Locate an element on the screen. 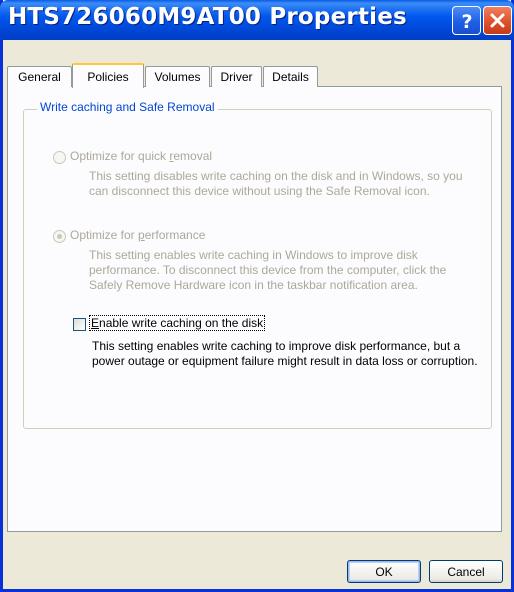 This screenshot has width=514, height=592. tab-volumes-label: Volumes is located at coordinates (177, 77).